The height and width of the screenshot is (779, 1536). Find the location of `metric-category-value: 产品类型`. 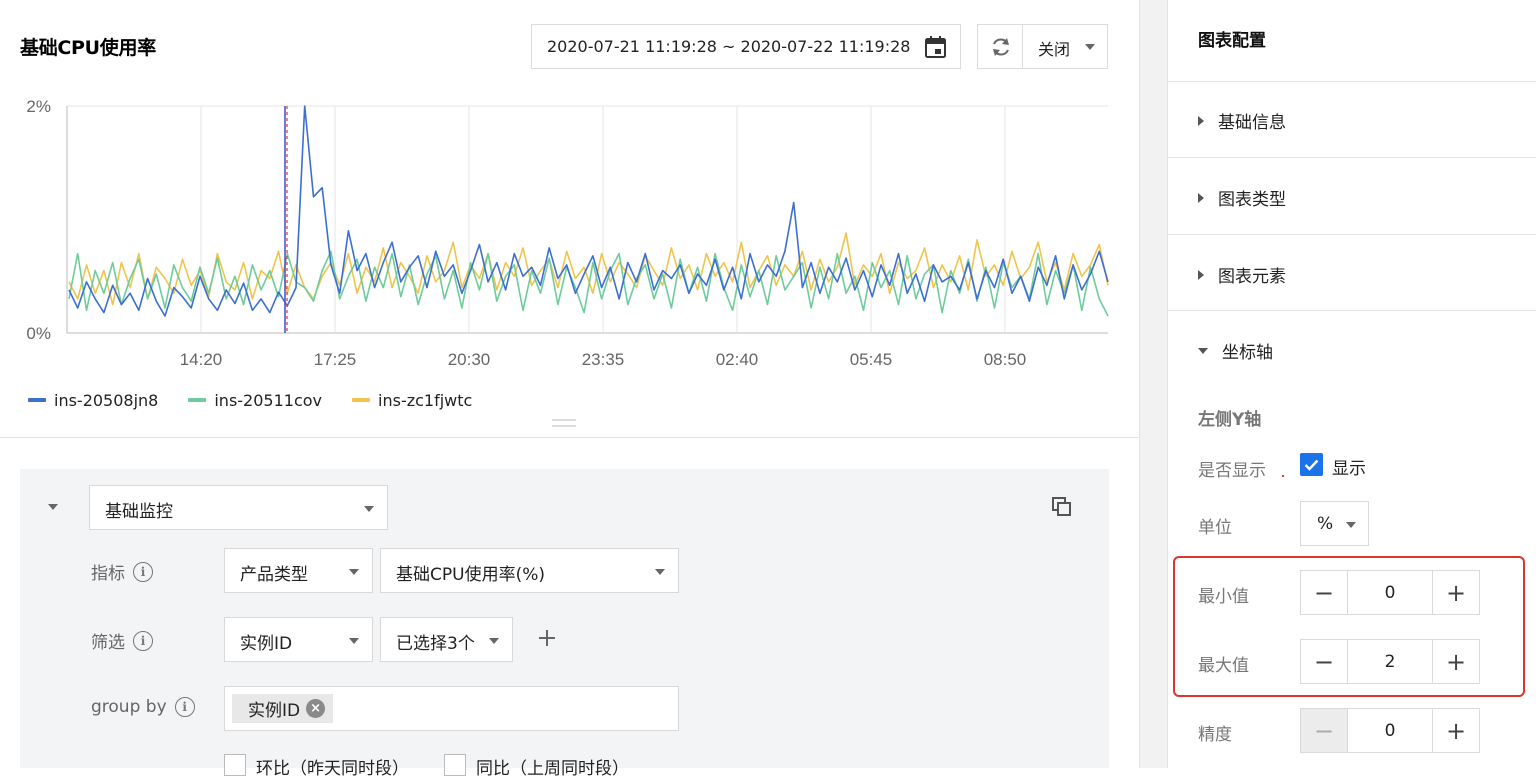

metric-category-value: 产品类型 is located at coordinates (274, 575).